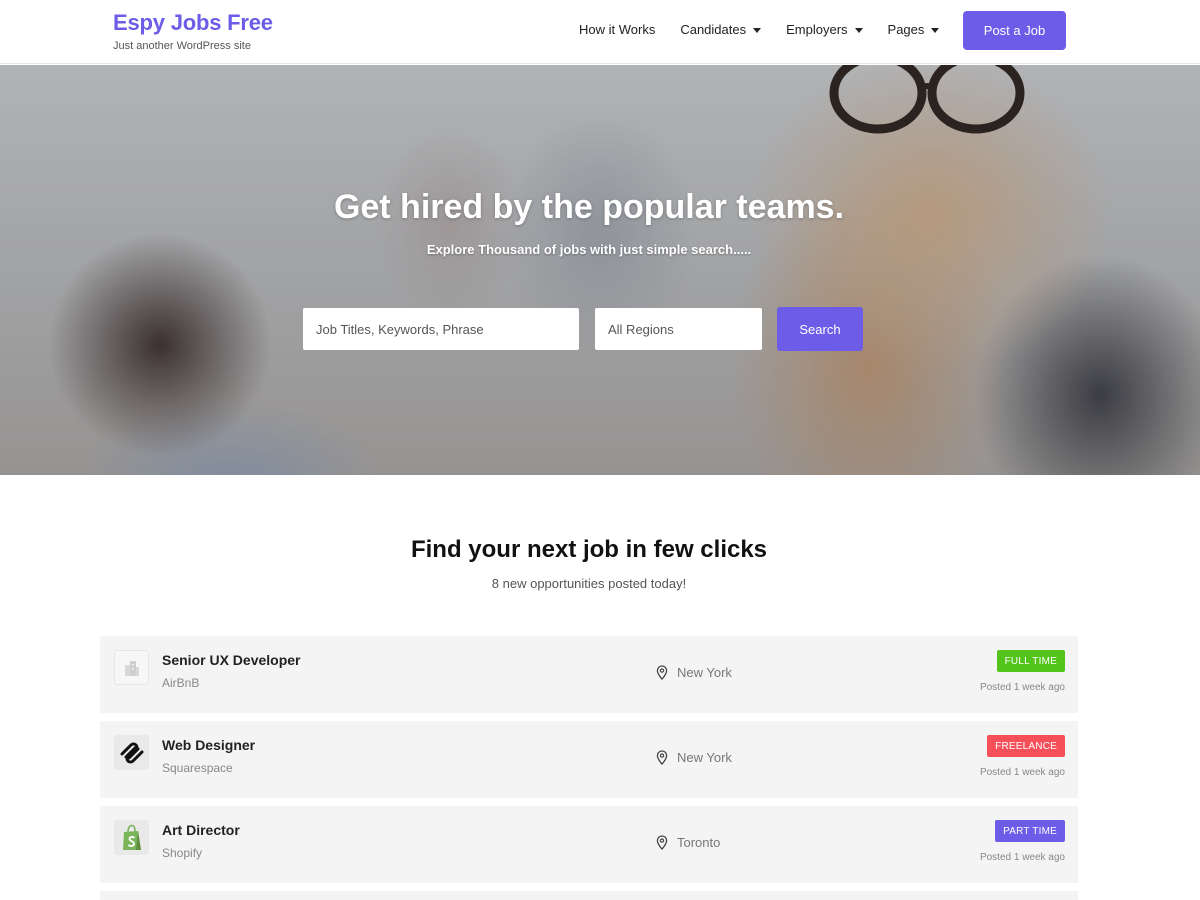 This screenshot has height=900, width=1200. I want to click on shopify-logo-icon, so click(131, 837).